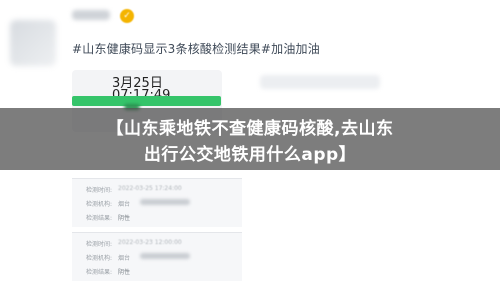  I want to click on headline-line-2: 出行公交地铁用什么app】, so click(250, 155).